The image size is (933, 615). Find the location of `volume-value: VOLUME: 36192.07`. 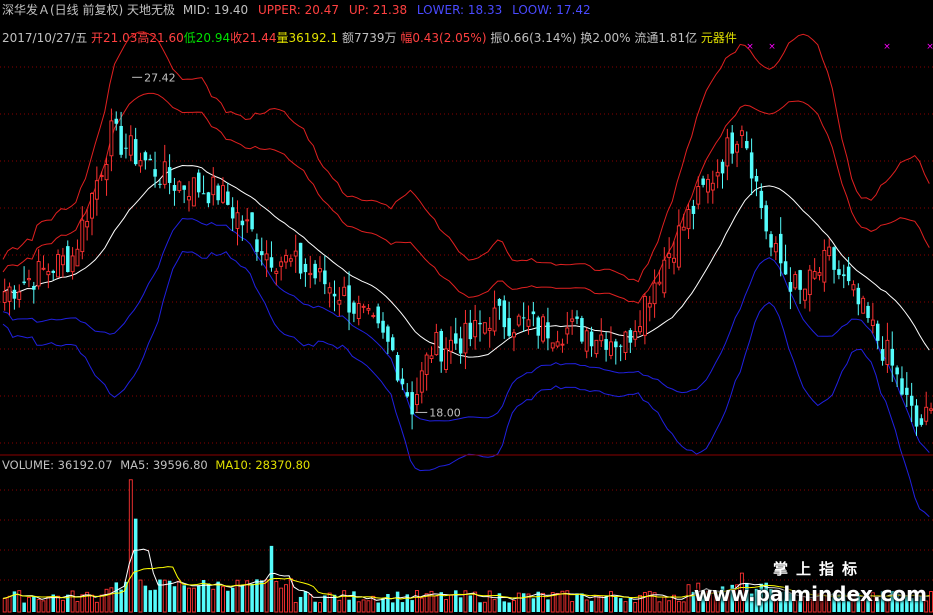

volume-value: VOLUME: 36192.07 is located at coordinates (57, 465).